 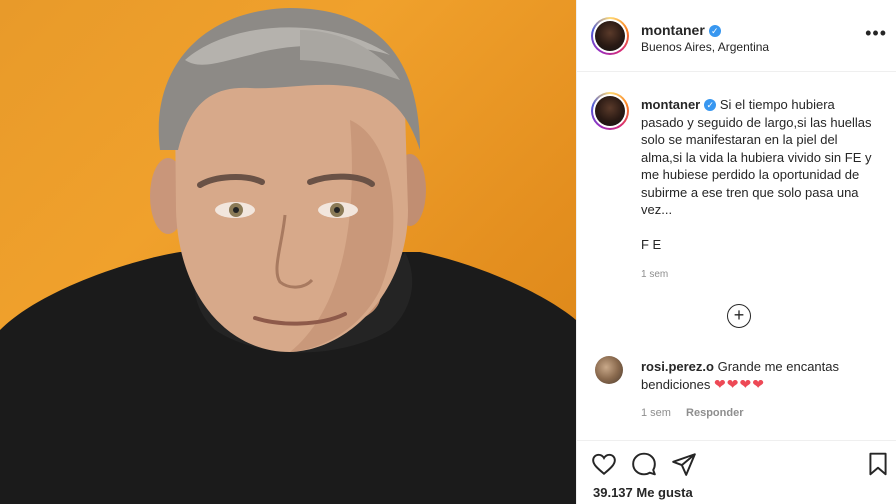 I want to click on heart-emojis: ❤❤❤❤, so click(x=739, y=383).